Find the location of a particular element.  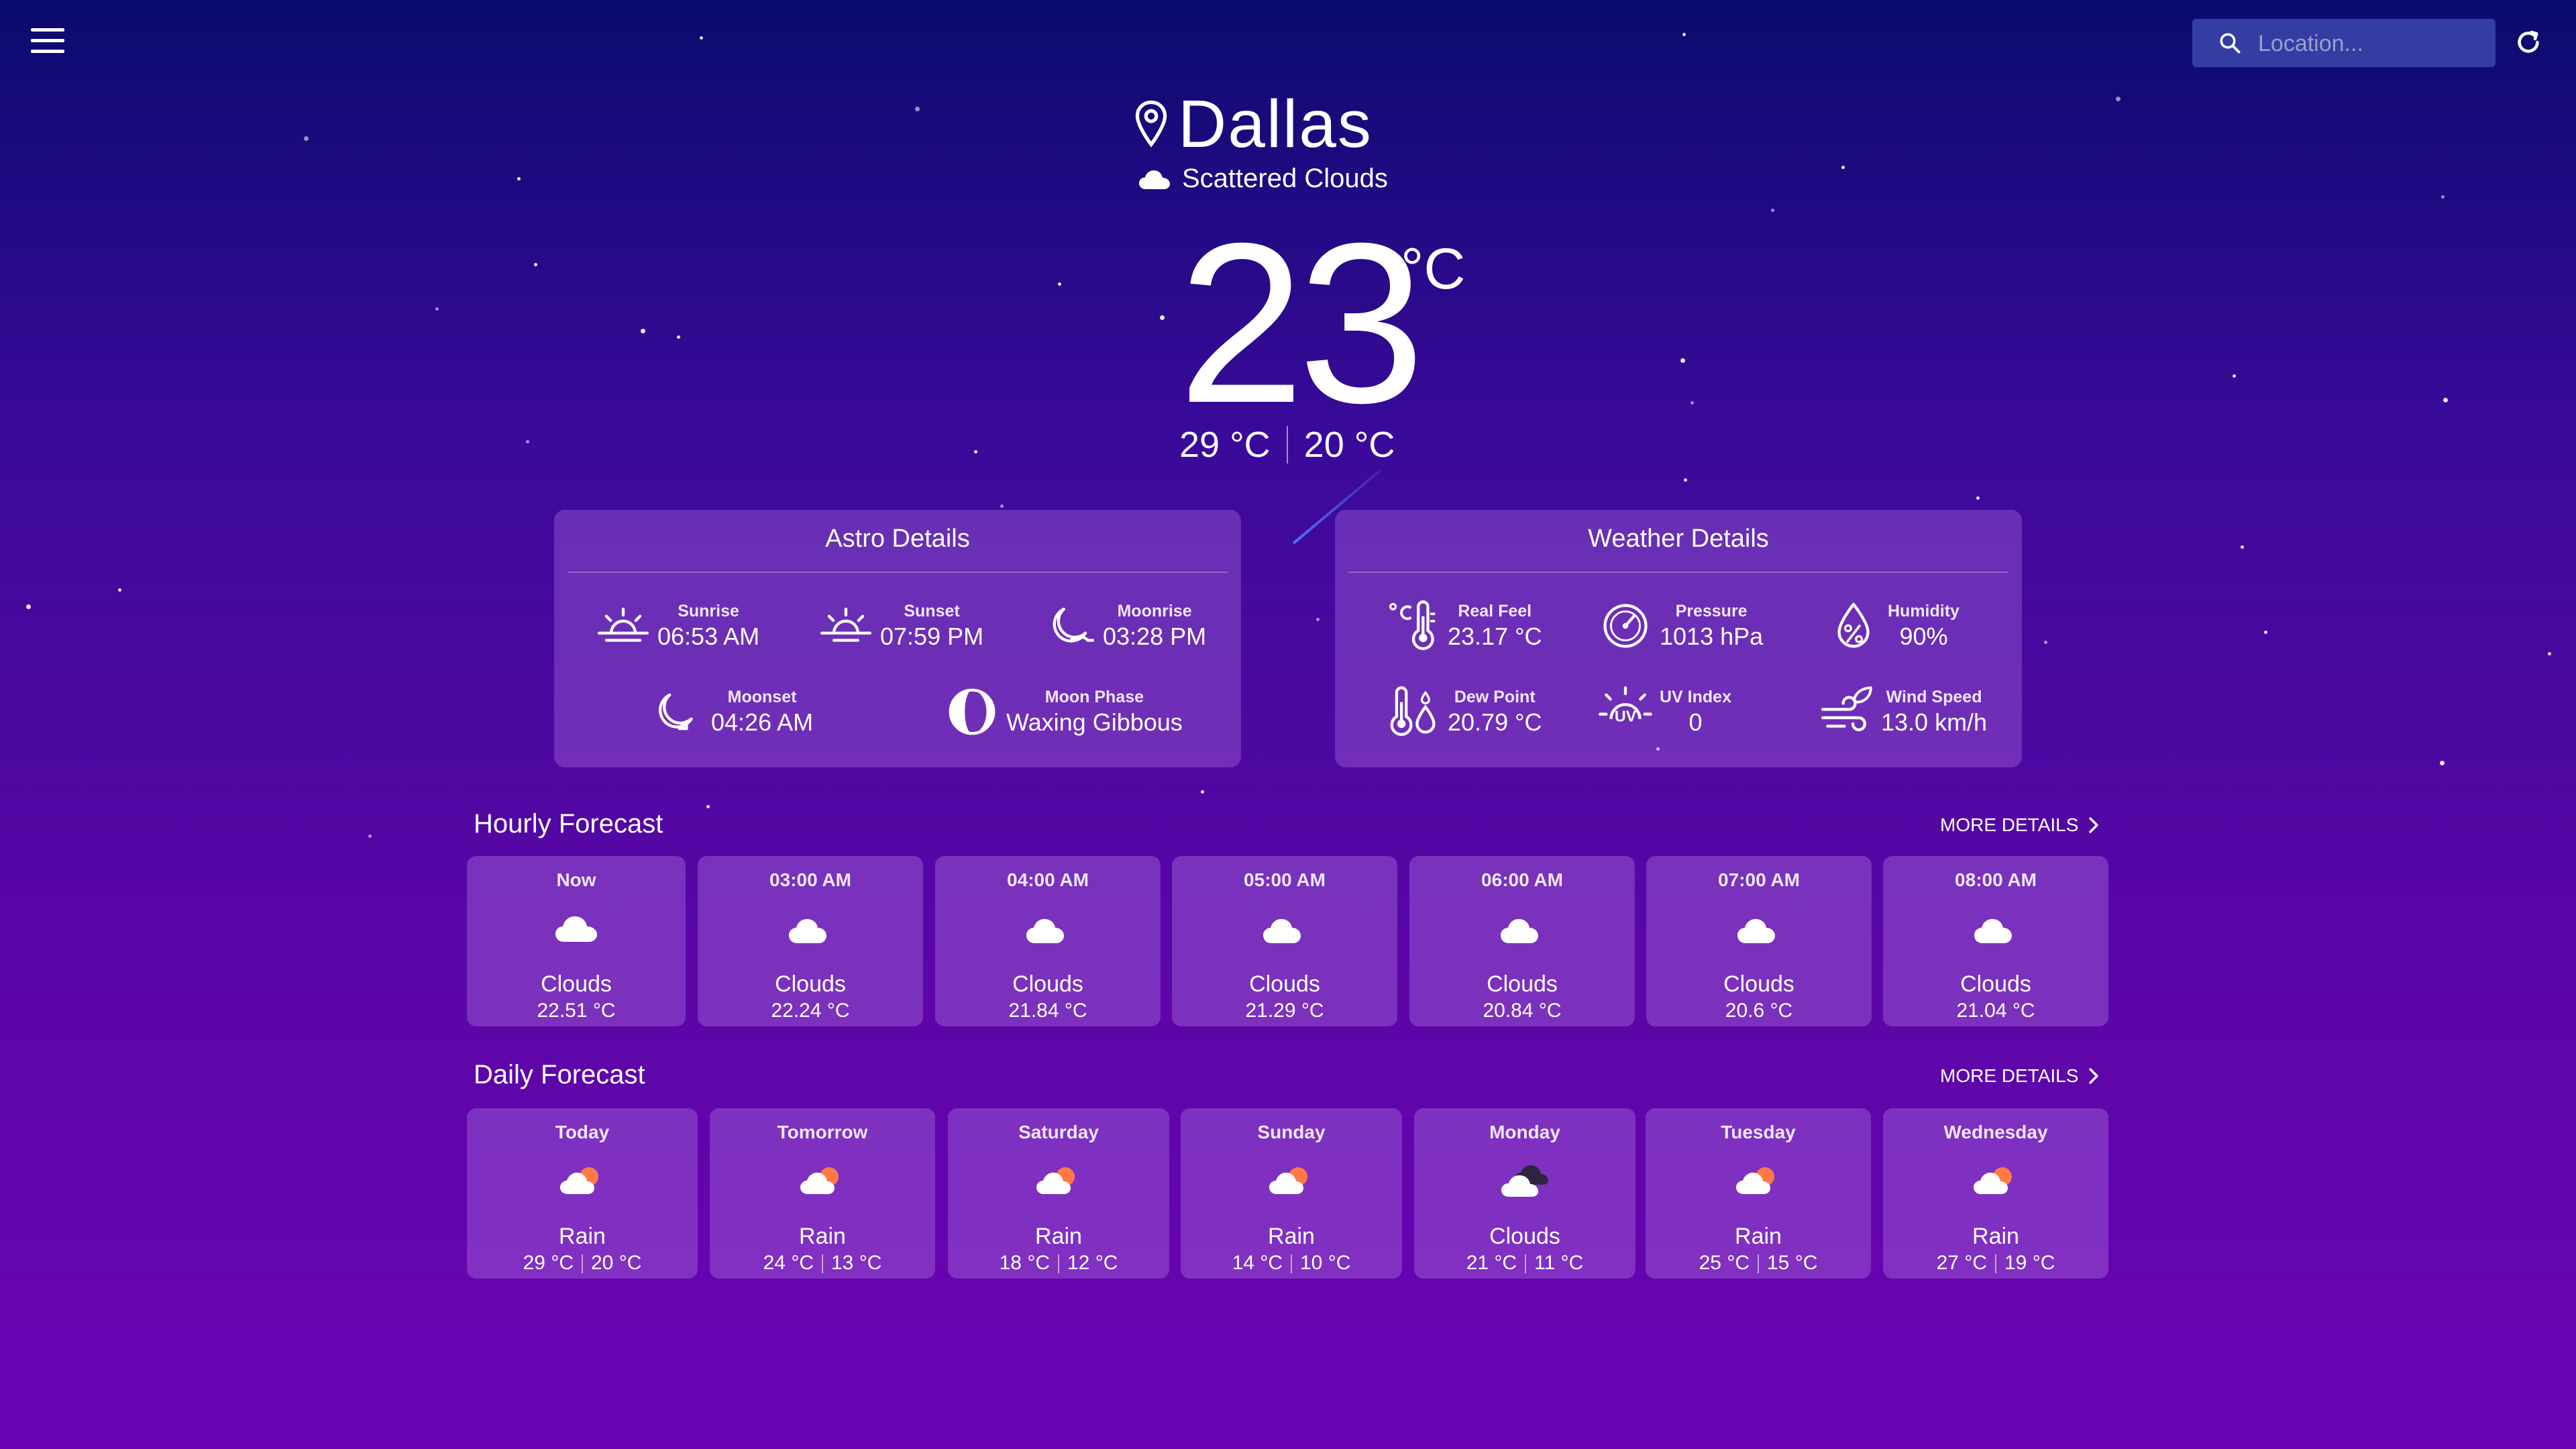

thermometer-celsius-icon is located at coordinates (1412, 625).